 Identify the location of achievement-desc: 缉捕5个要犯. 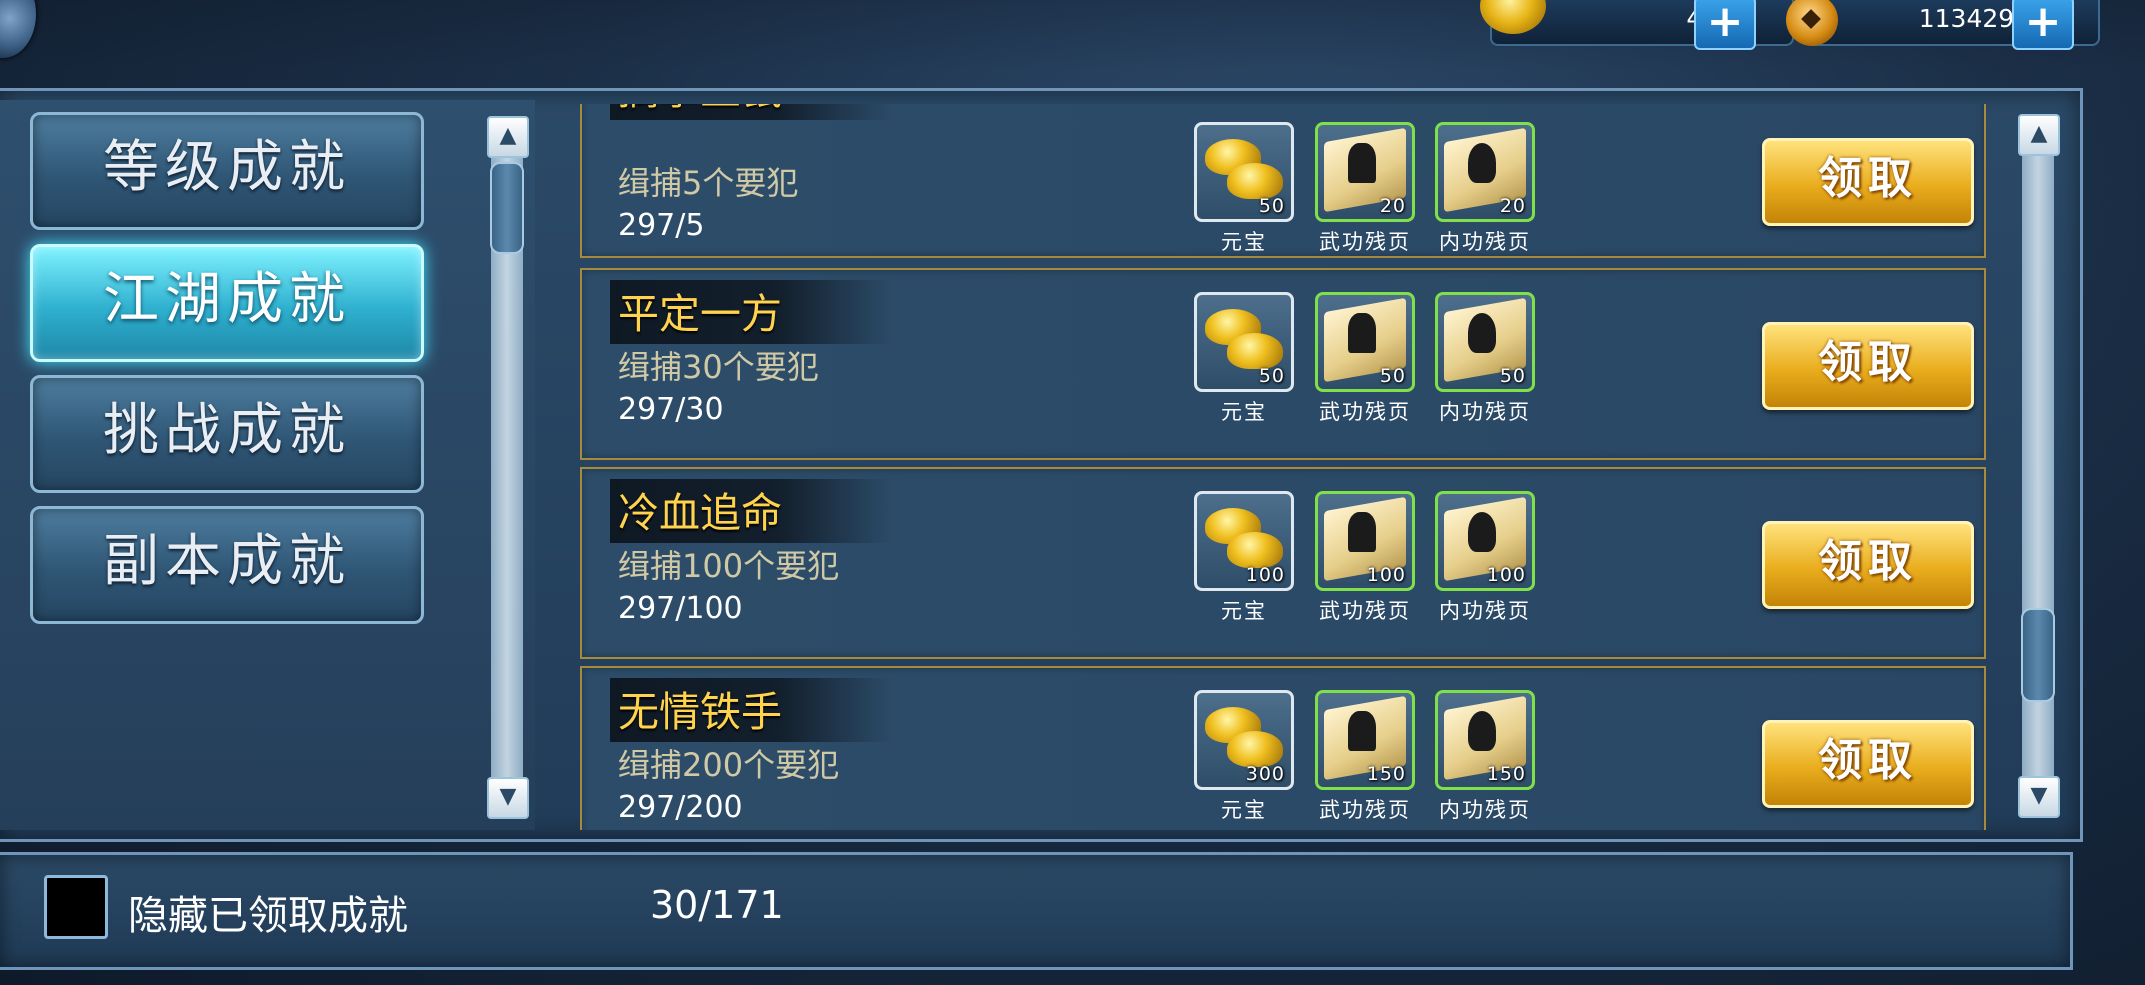
(708, 183).